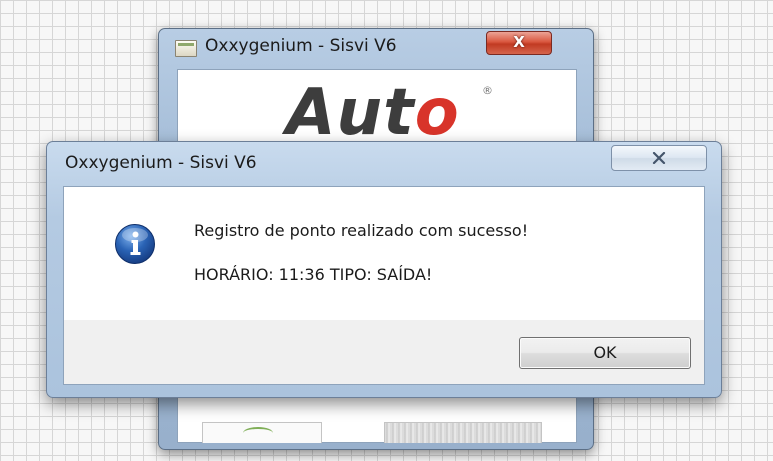 The image size is (773, 461). Describe the element at coordinates (384, 352) in the screenshot. I see `dialog-button-bar: OK` at that location.